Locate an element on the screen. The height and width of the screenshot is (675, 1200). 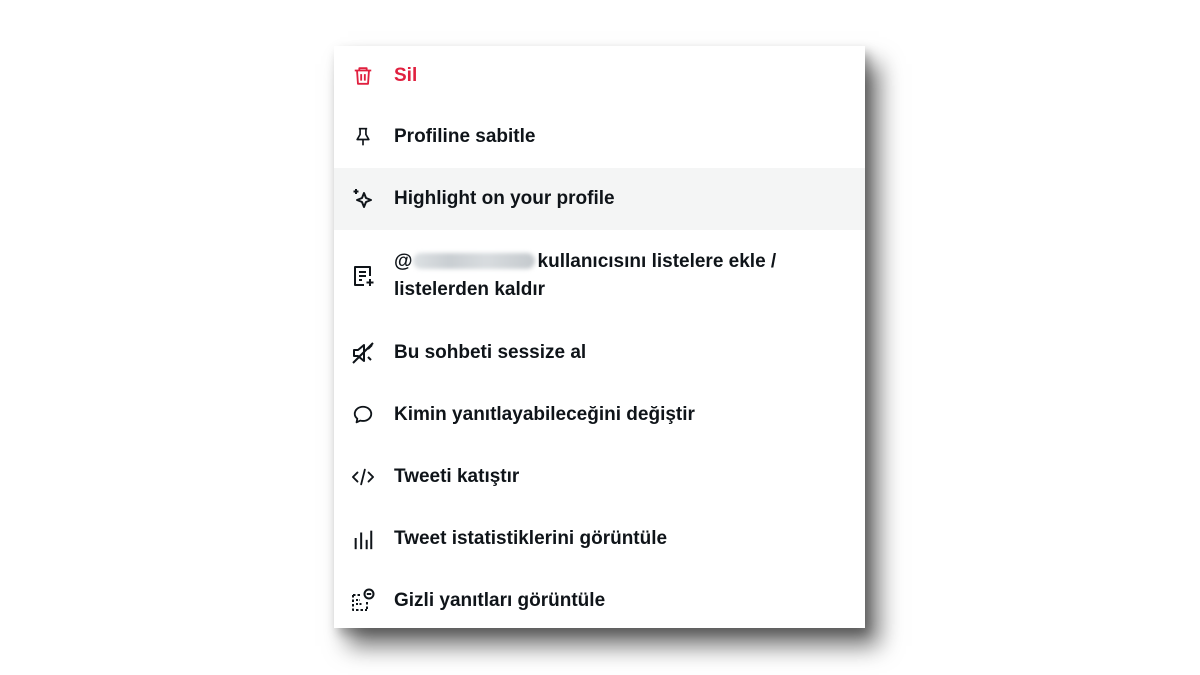
menu-item-pin-to-profile: Profiline sabitle is located at coordinates (599, 137).